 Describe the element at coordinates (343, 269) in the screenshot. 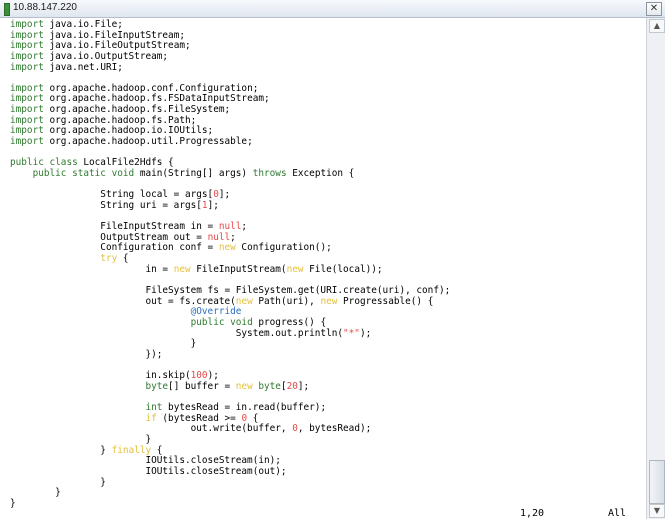

I see `code-token: File(local));` at that location.